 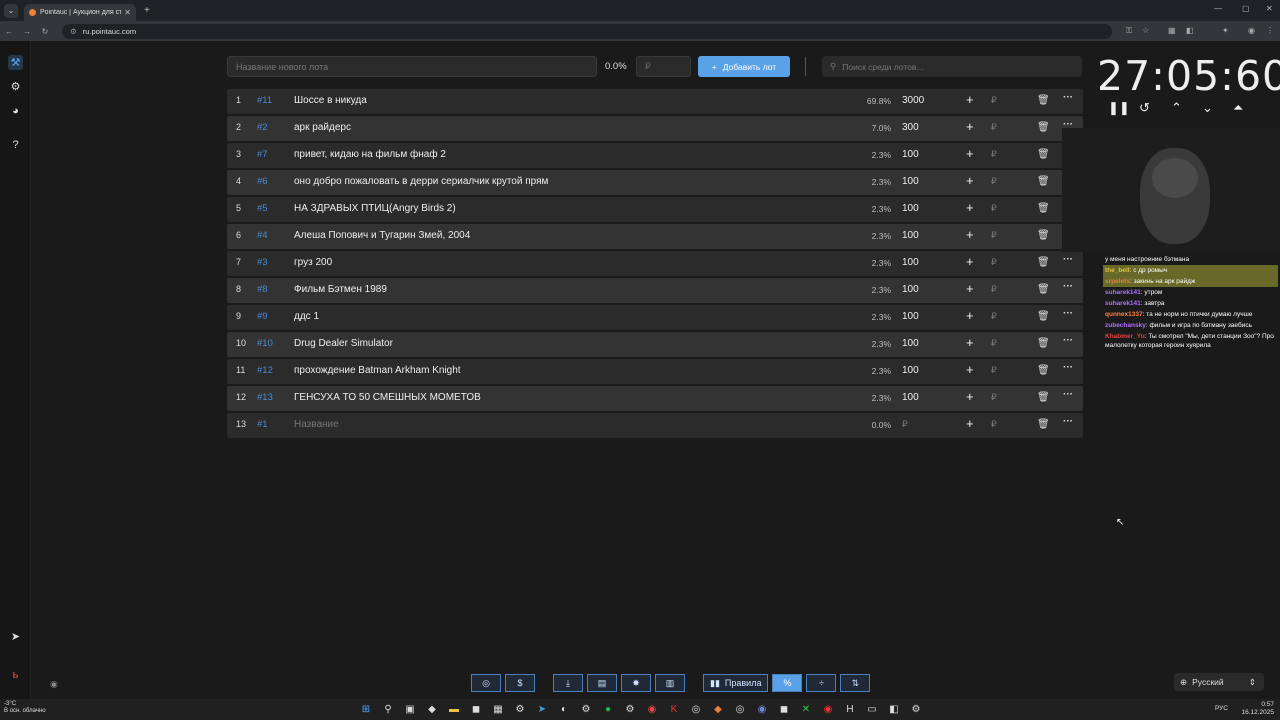 I want to click on new-lot-input: Название нового лота, so click(x=412, y=66).